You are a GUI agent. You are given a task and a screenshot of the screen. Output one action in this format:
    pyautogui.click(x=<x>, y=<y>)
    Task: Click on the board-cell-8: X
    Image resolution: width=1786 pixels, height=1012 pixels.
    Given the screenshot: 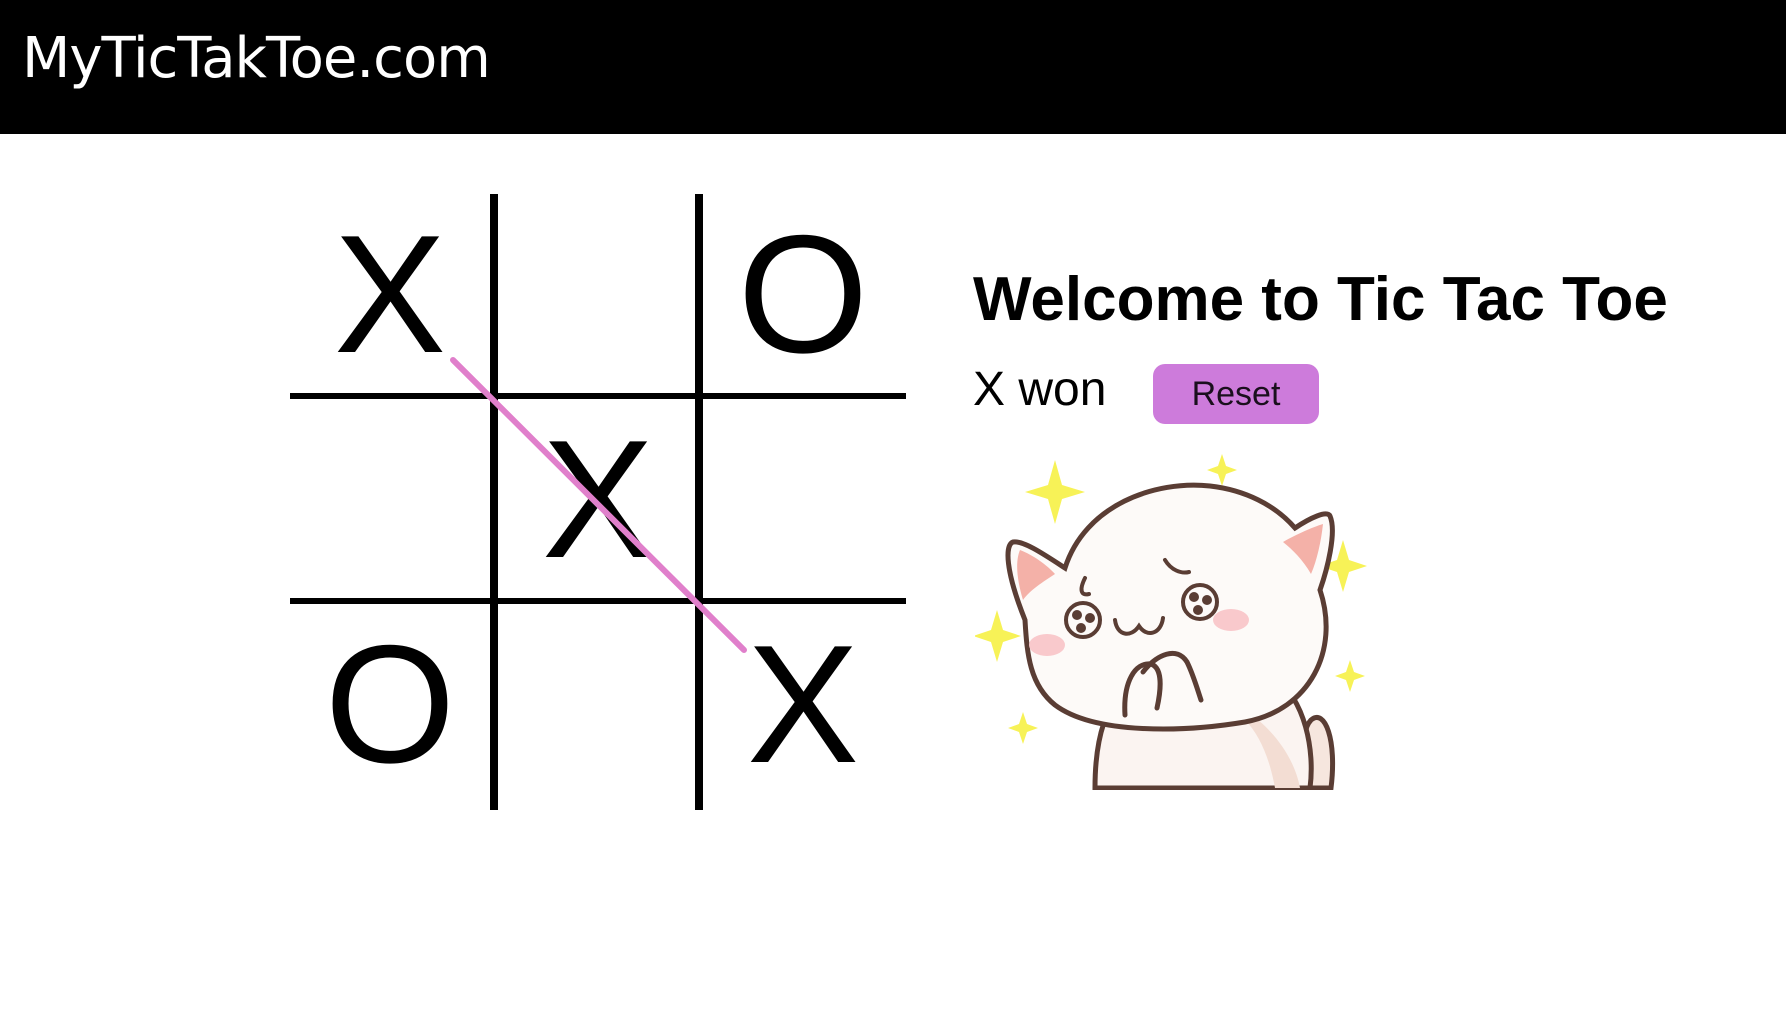 What is the action you would take?
    pyautogui.click(x=803, y=704)
    